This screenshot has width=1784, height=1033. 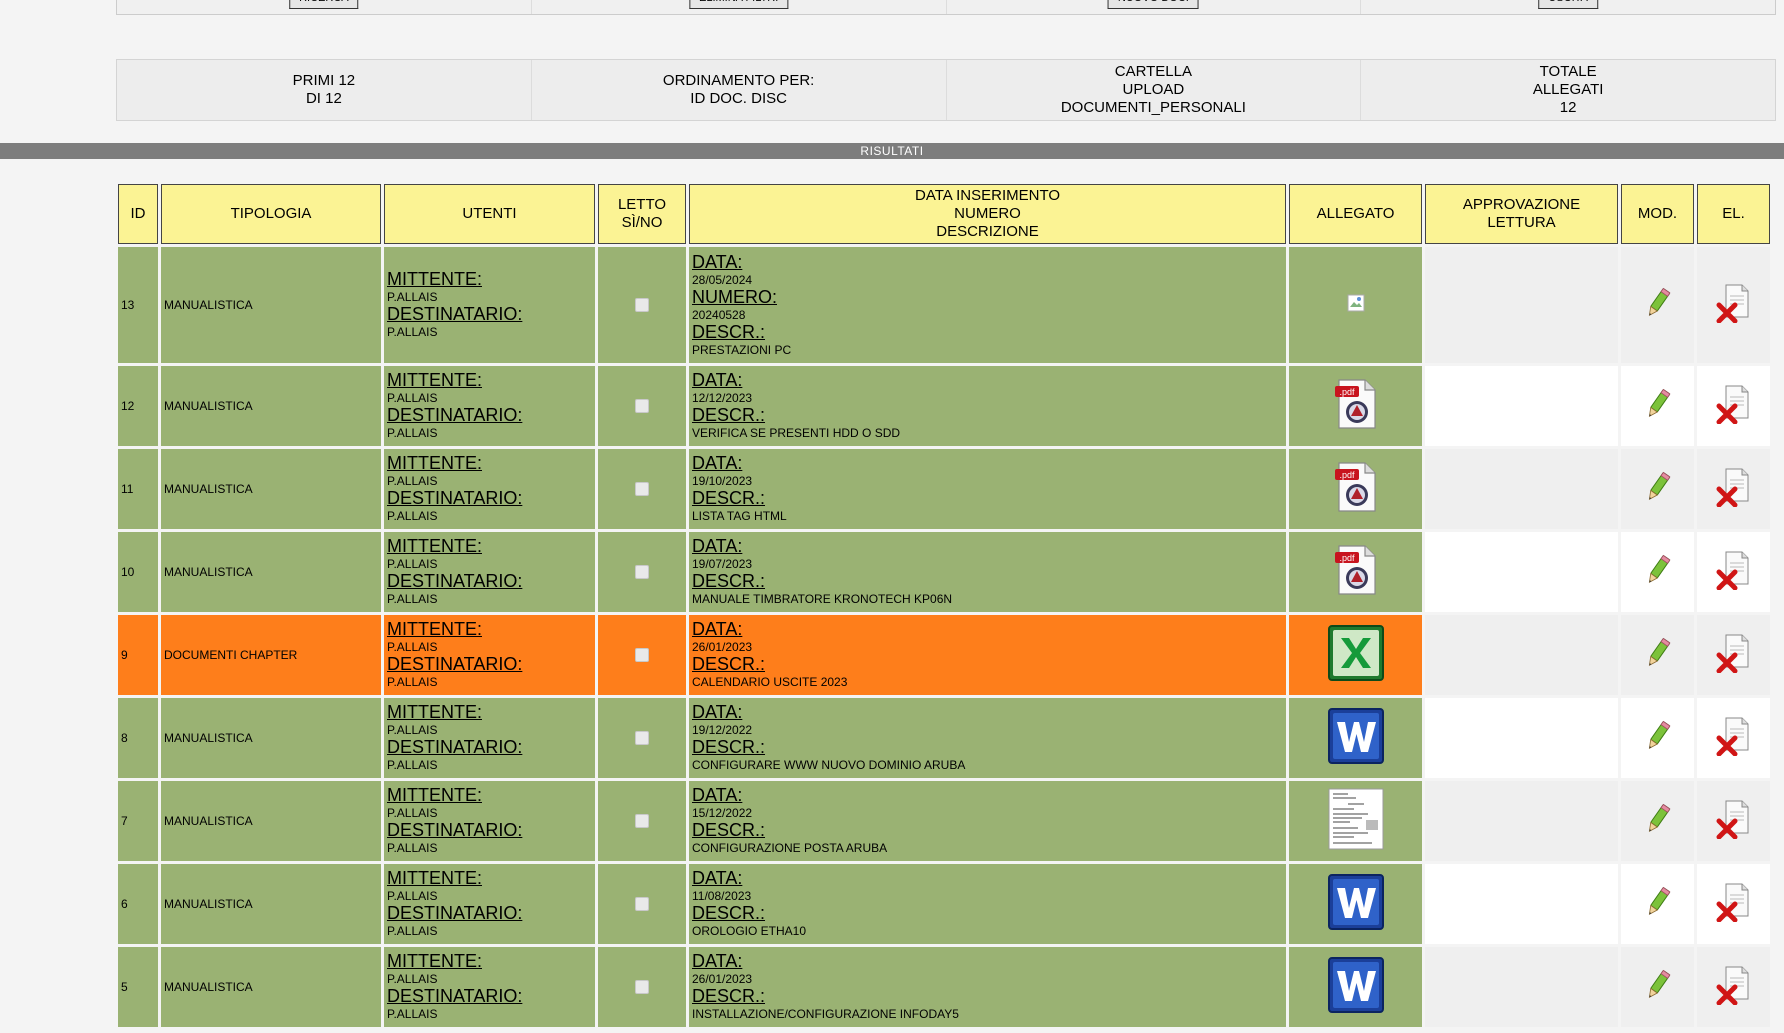 I want to click on col-header-mod: MOD., so click(x=1657, y=214).